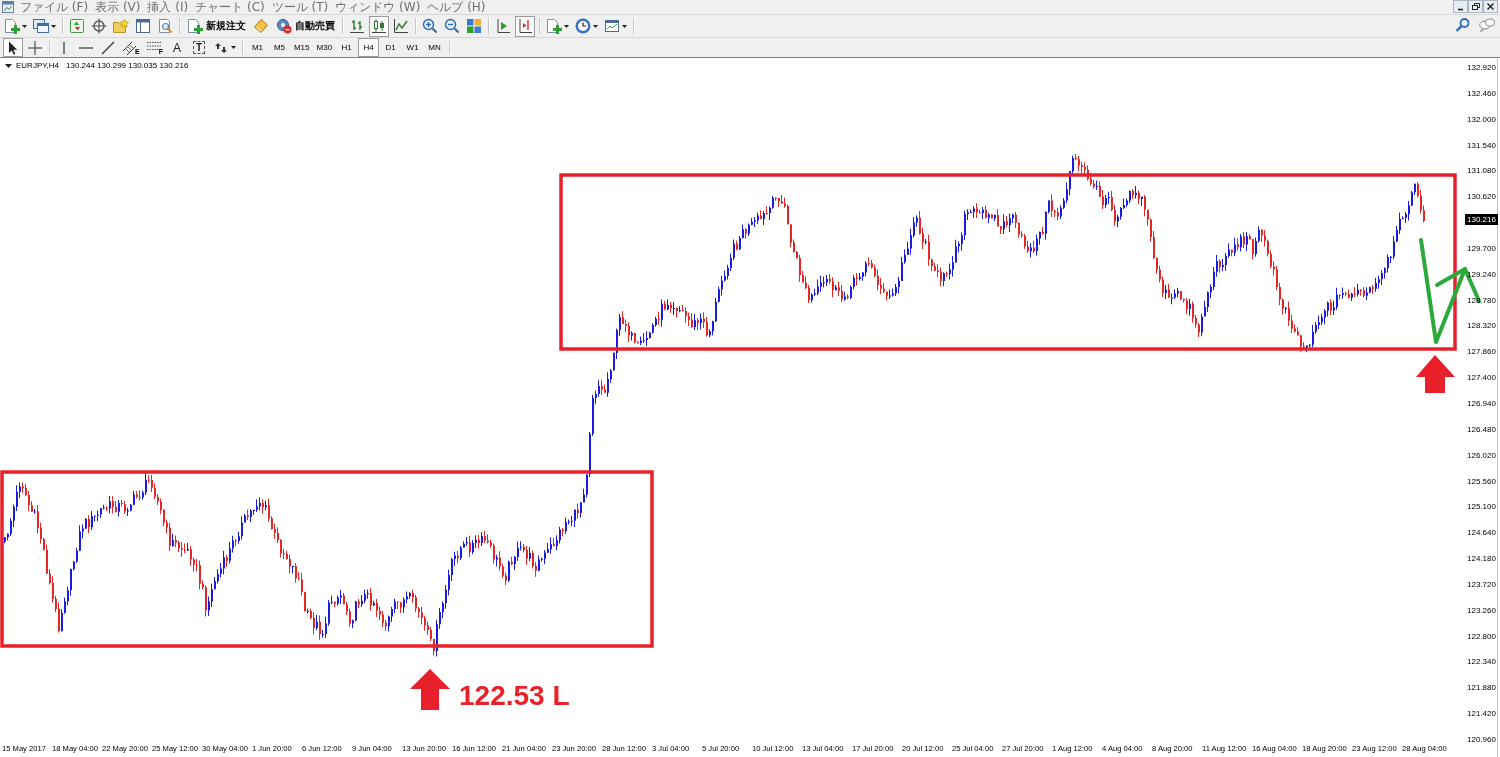  What do you see at coordinates (1481, 326) in the screenshot?
I see `price-axis-label: 128.320` at bounding box center [1481, 326].